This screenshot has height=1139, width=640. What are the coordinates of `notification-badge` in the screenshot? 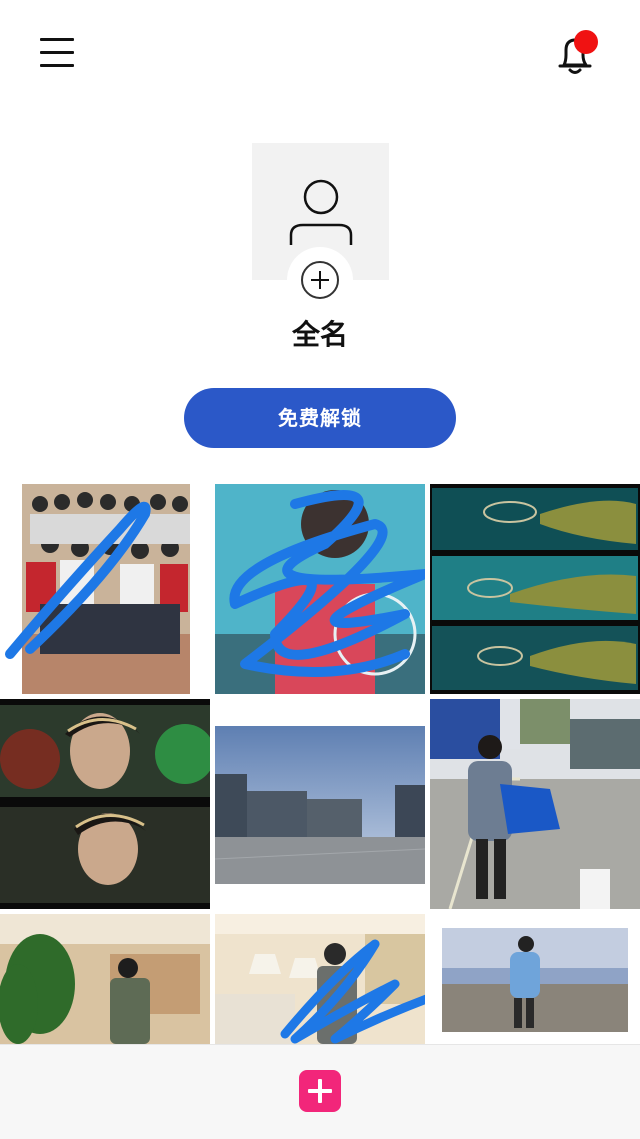 It's located at (586, 42).